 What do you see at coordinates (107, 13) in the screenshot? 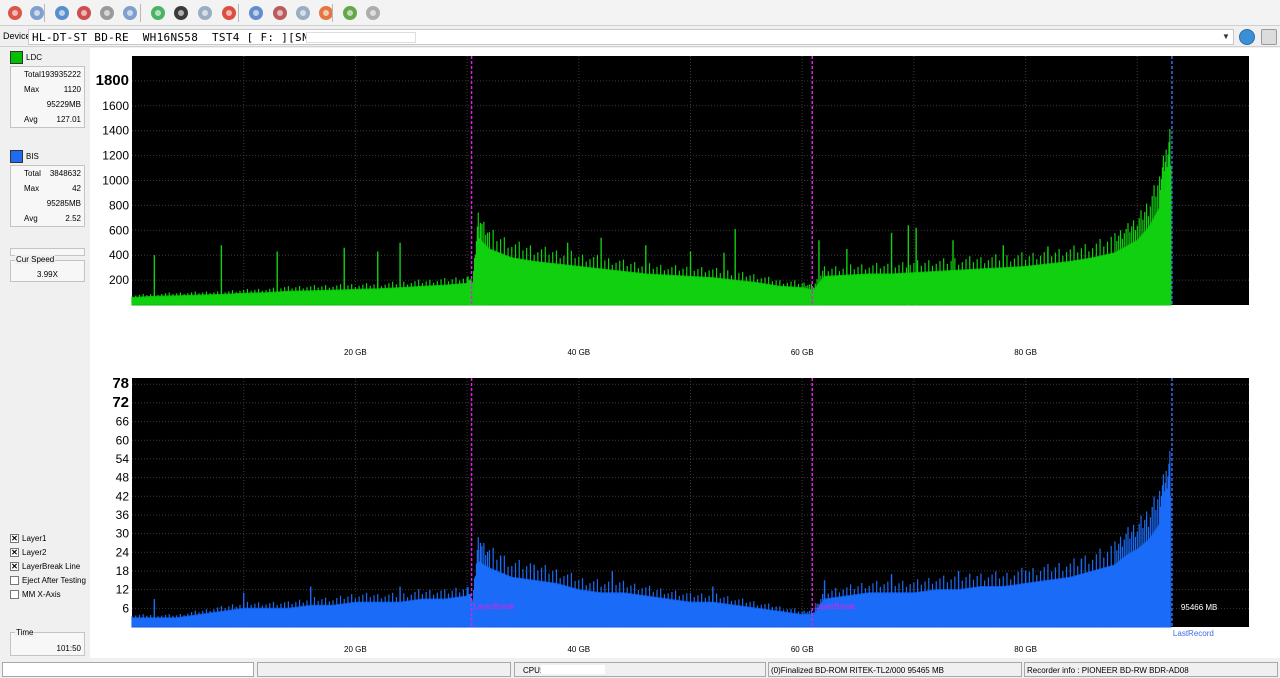
I see `burn-icon` at bounding box center [107, 13].